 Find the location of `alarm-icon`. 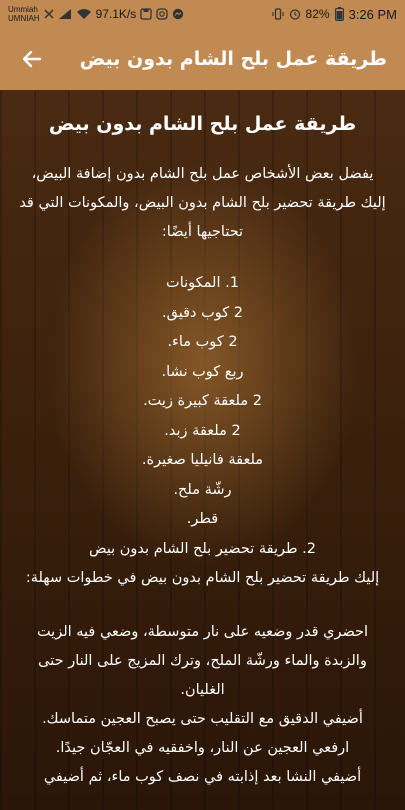

alarm-icon is located at coordinates (295, 14).